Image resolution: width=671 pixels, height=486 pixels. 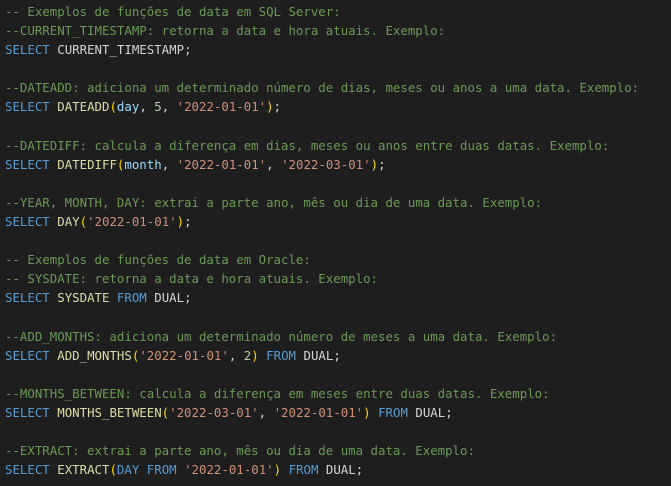 I want to click on code-token-function: DATEADD, so click(x=83, y=107).